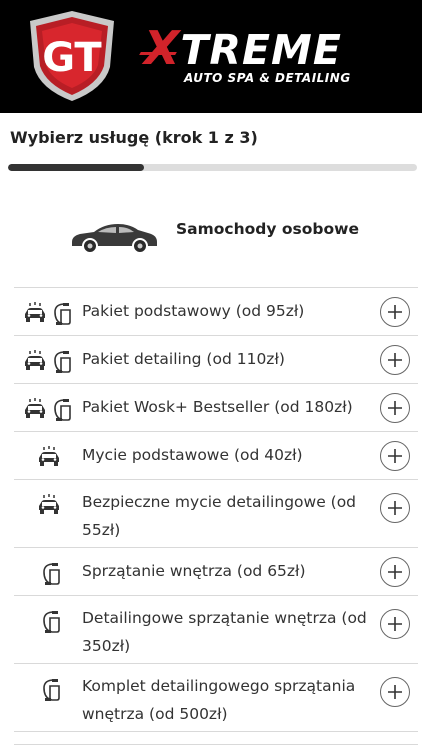  I want to click on service-item: Sprzątanie wnętrza (od 65zł), so click(216, 572).